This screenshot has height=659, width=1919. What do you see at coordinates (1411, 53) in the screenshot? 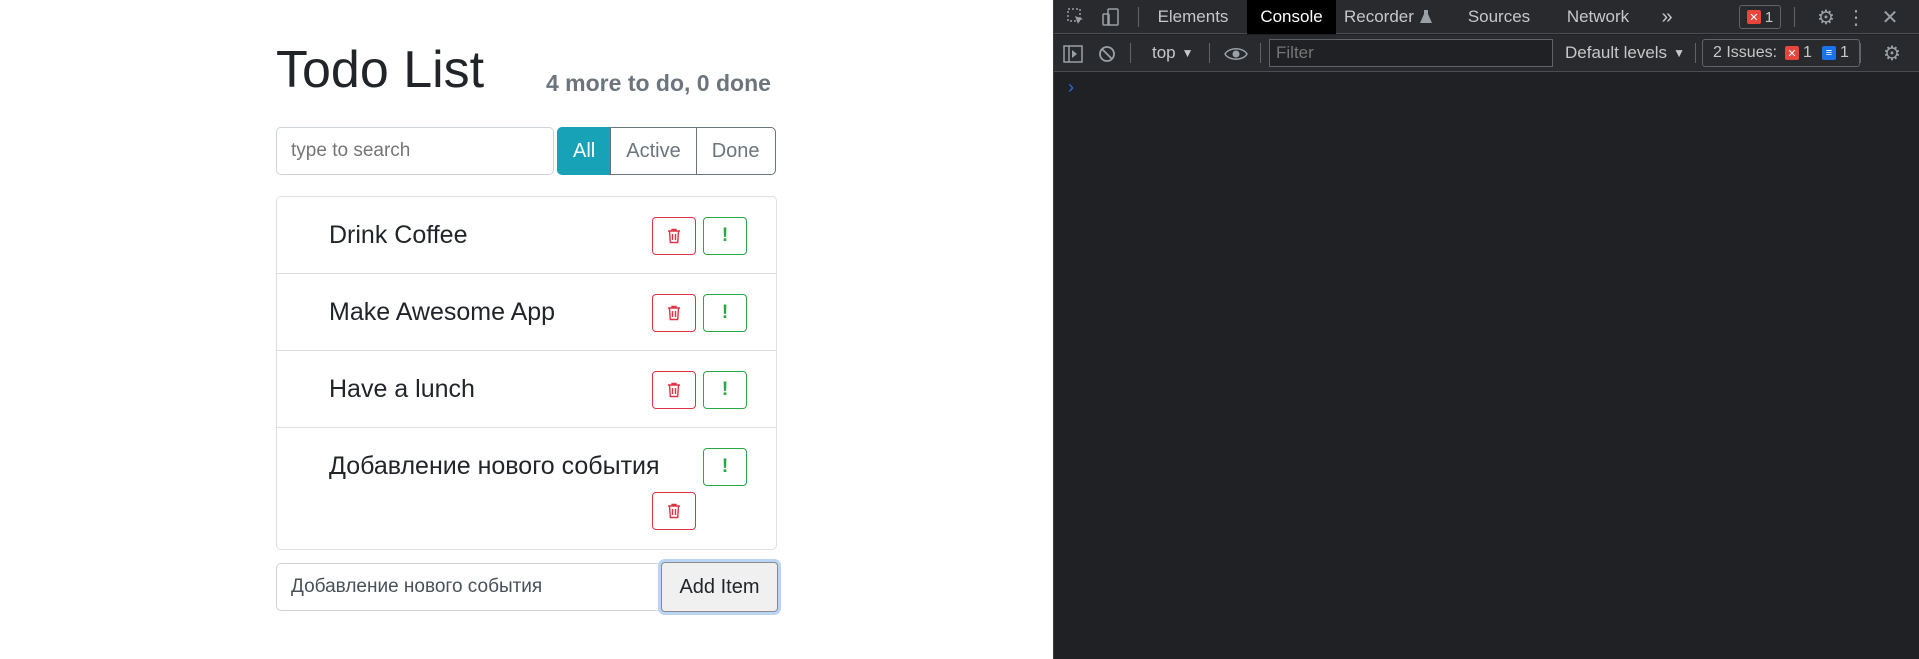
I see `console-filter-input` at bounding box center [1411, 53].